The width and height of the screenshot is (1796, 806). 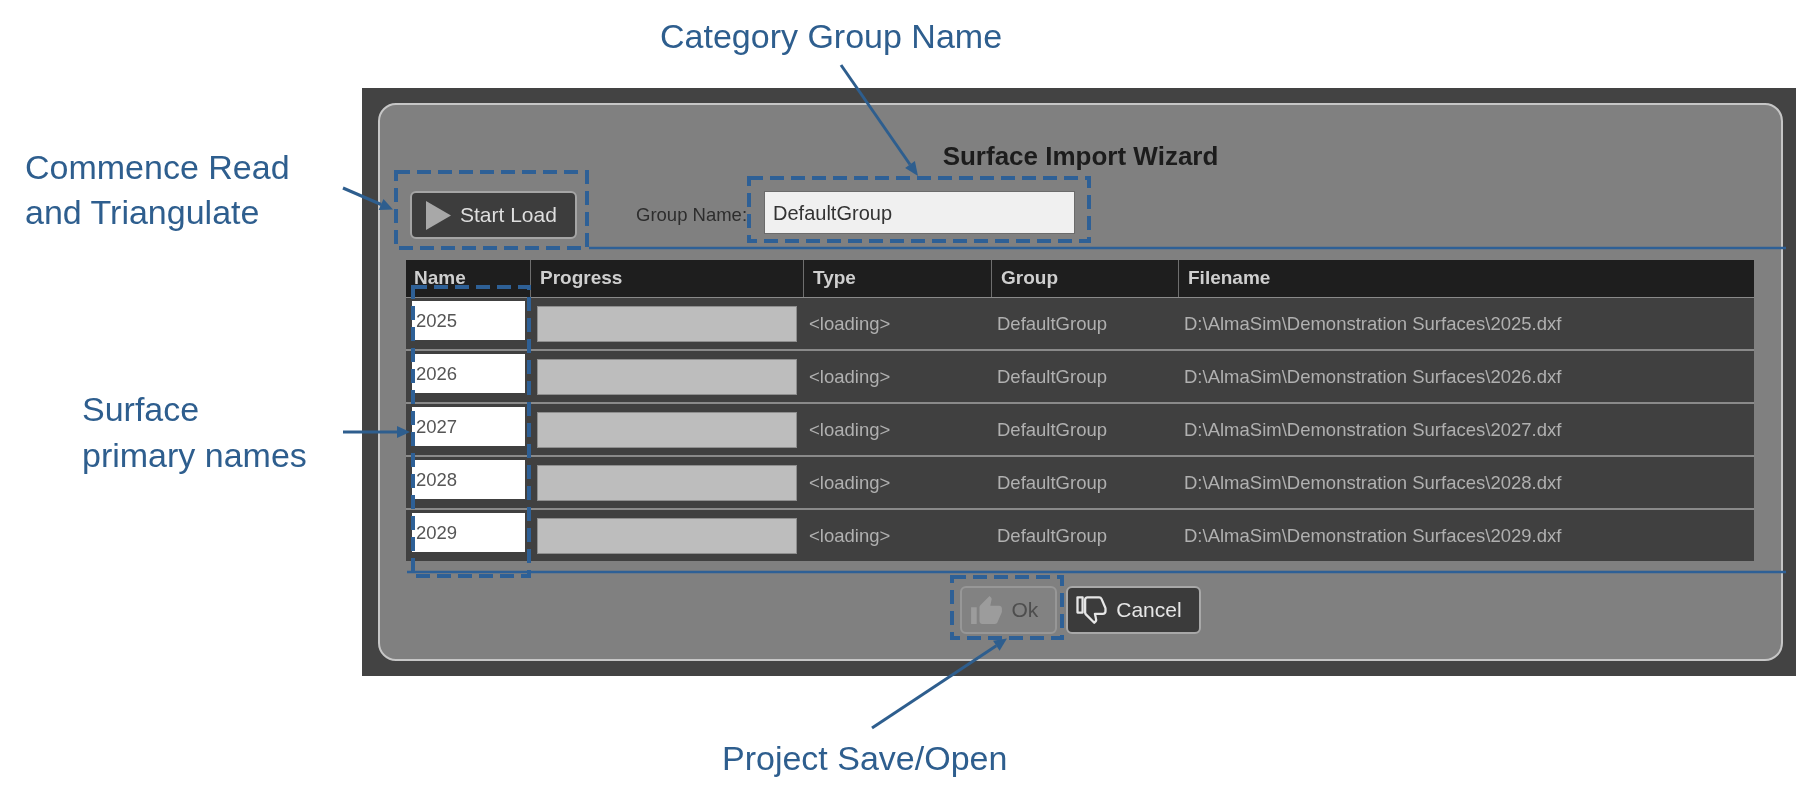 I want to click on callout-label: Category Group Name, so click(x=831, y=36).